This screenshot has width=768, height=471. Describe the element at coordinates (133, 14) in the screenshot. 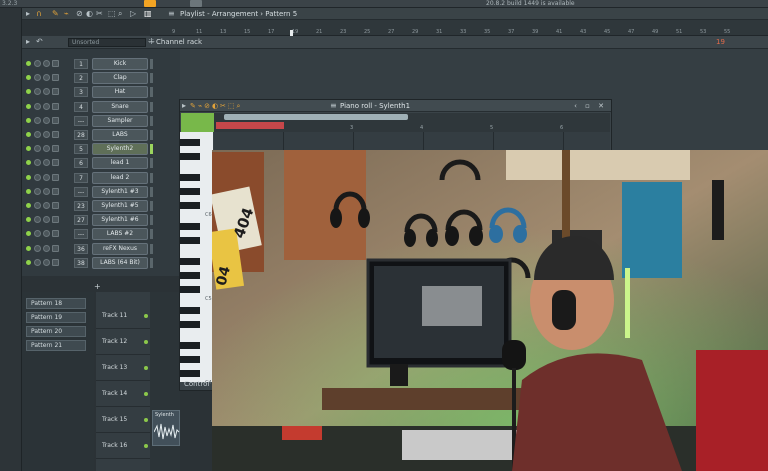

I see `playback-icon: ▷` at that location.